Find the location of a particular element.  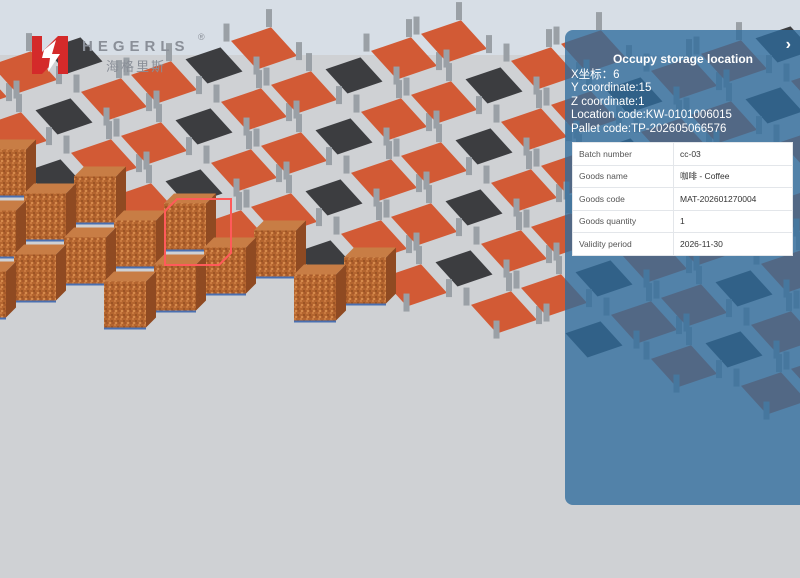

row-value: 1 is located at coordinates (733, 221).